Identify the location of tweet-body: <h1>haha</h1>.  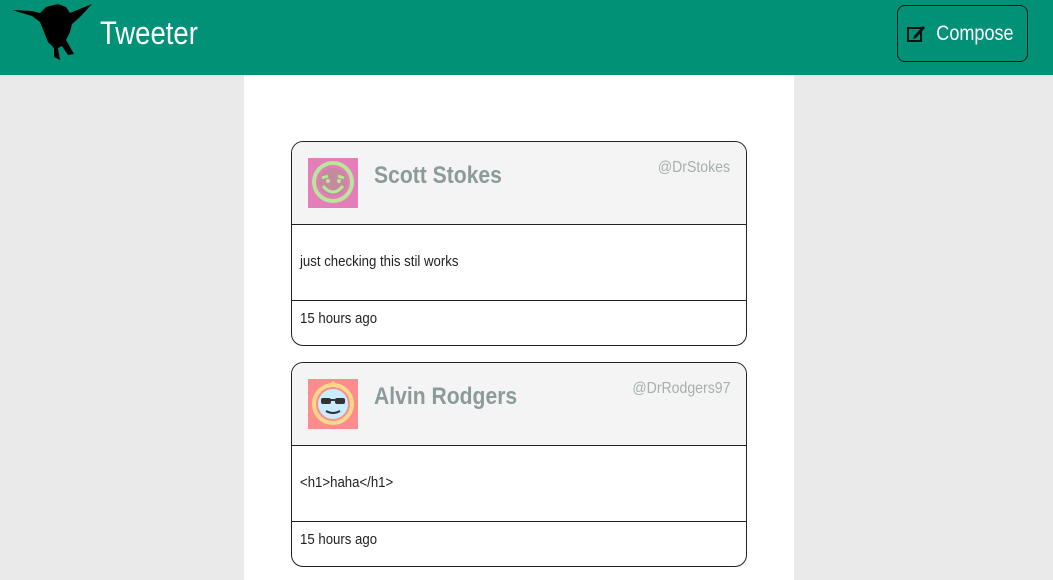
(519, 484).